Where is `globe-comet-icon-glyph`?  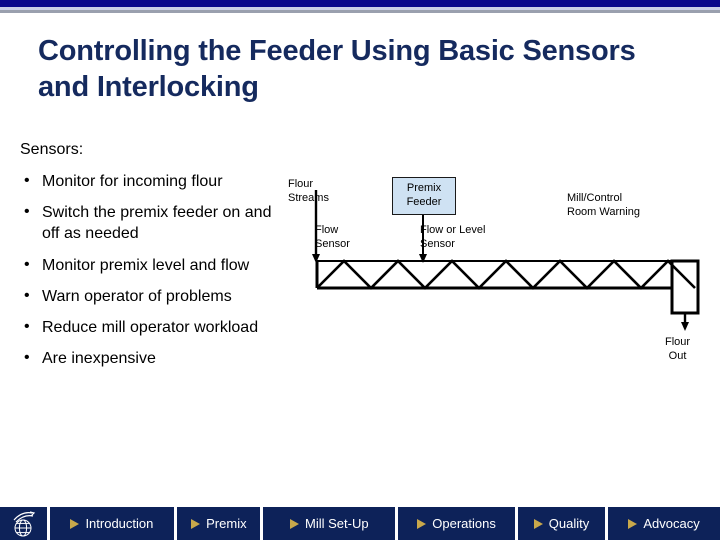
globe-comet-icon-glyph is located at coordinates (24, 523).